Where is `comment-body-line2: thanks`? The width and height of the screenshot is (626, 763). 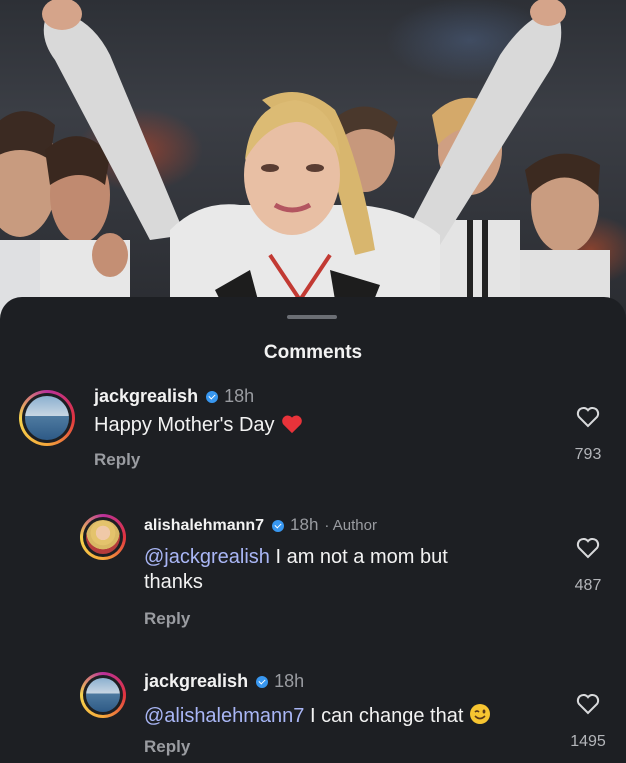
comment-body-line2: thanks is located at coordinates (173, 582).